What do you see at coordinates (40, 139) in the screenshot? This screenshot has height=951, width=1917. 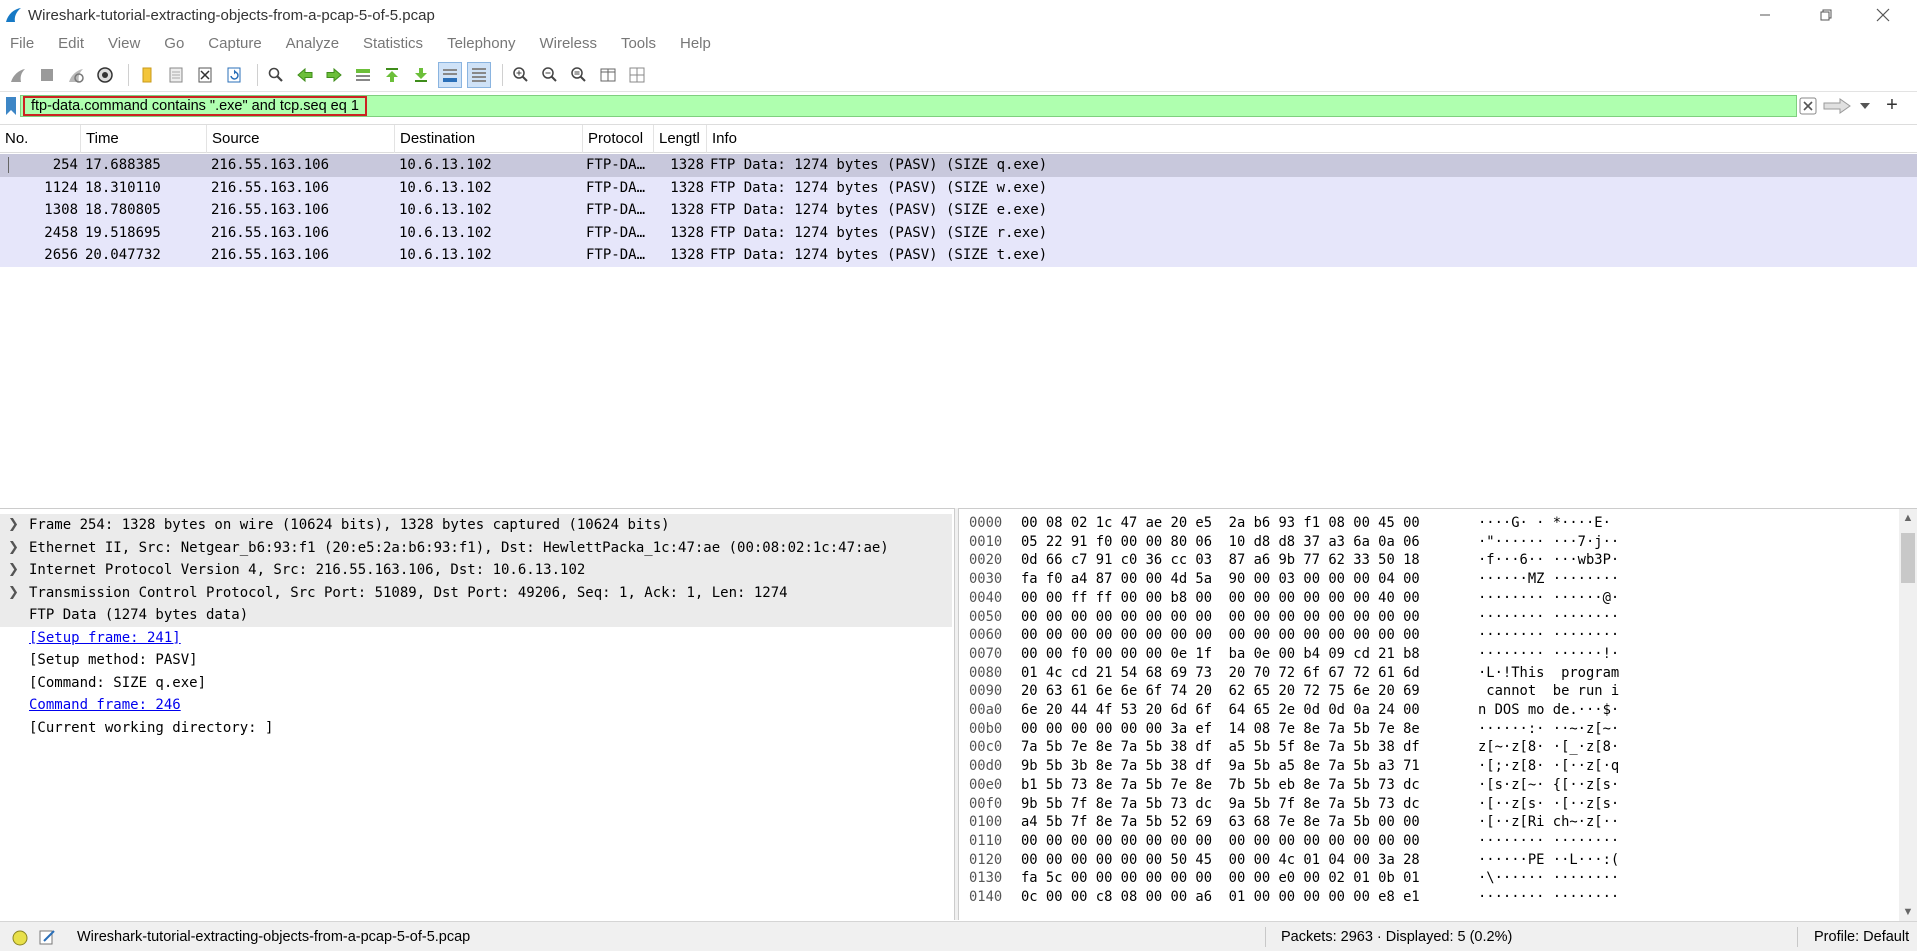 I see `column-header-no: No.` at bounding box center [40, 139].